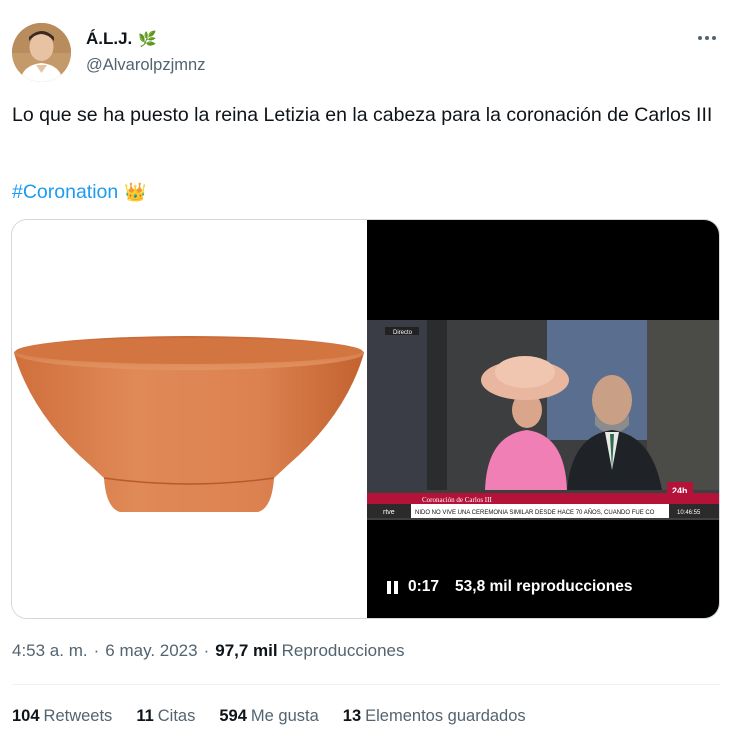 This screenshot has height=734, width=740. Describe the element at coordinates (135, 192) in the screenshot. I see `crown-emoji-icon: 👑` at that location.